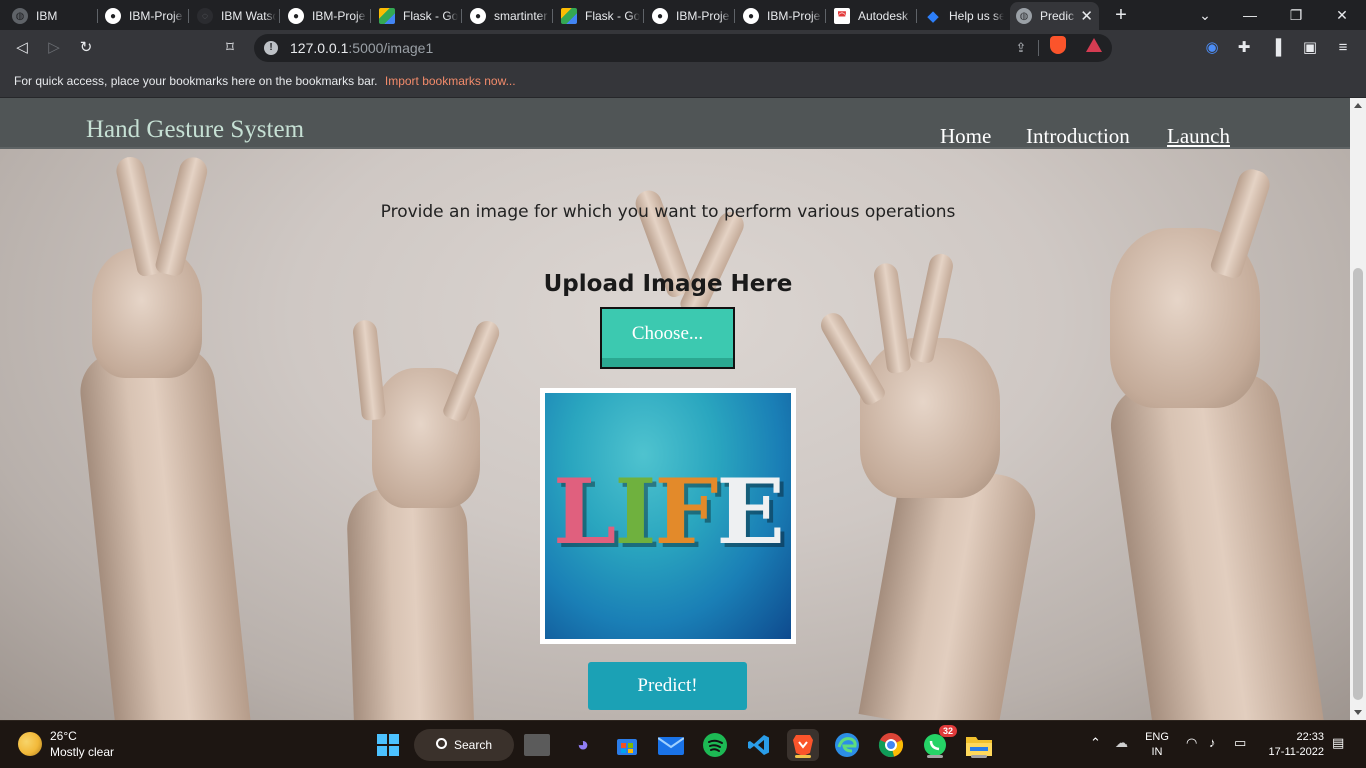 This screenshot has height=768, width=1366. What do you see at coordinates (1191, 743) in the screenshot?
I see `wifi-icon: ◠` at bounding box center [1191, 743].